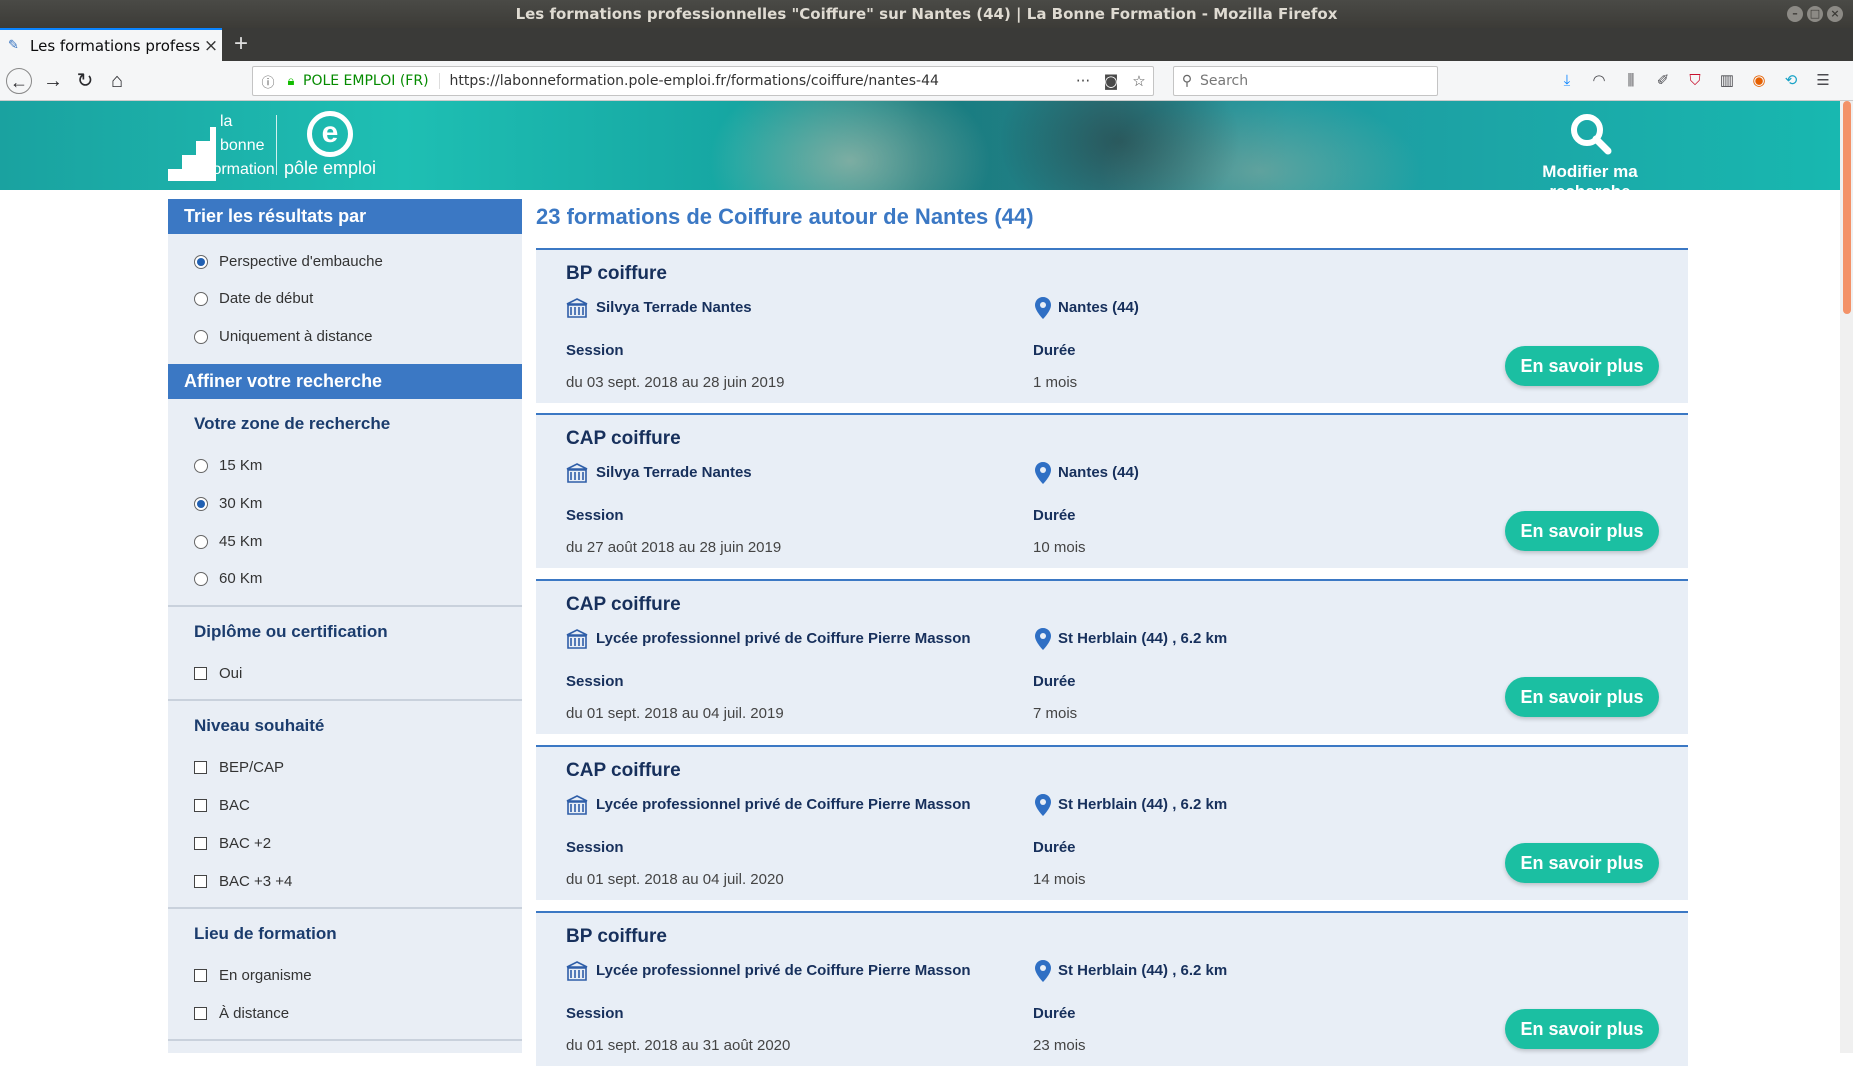  What do you see at coordinates (245, 843) in the screenshot?
I see `option-label: BAC +2` at bounding box center [245, 843].